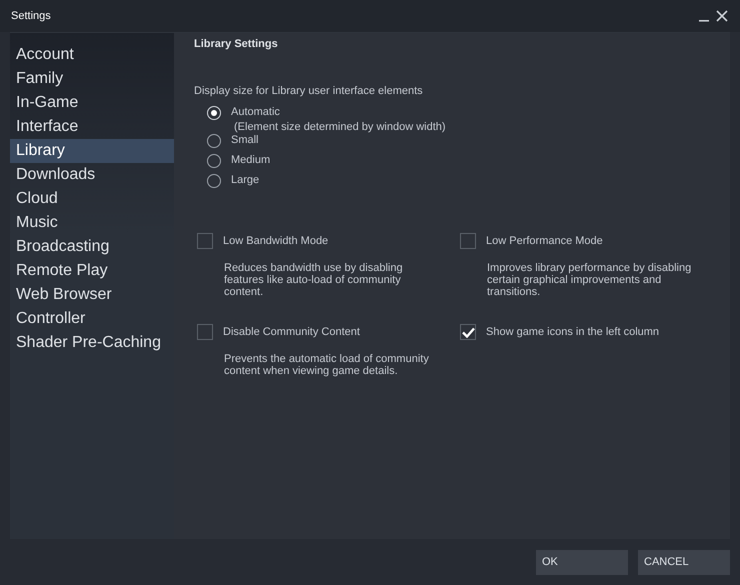  Describe the element at coordinates (92, 79) in the screenshot. I see `sidebar-item: Family` at that location.